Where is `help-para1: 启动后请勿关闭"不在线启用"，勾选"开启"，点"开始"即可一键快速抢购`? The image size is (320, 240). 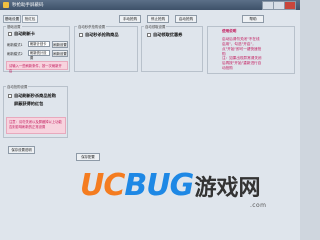 help-para1: 启动后请勿关闭"不在线启用"，勾选"开启"，点"开始"即可一键快速抢购 is located at coordinates (242, 46).